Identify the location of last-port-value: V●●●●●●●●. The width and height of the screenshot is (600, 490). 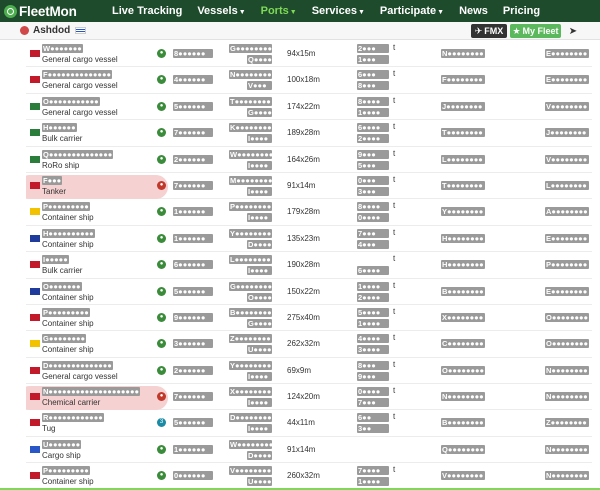
(567, 159).